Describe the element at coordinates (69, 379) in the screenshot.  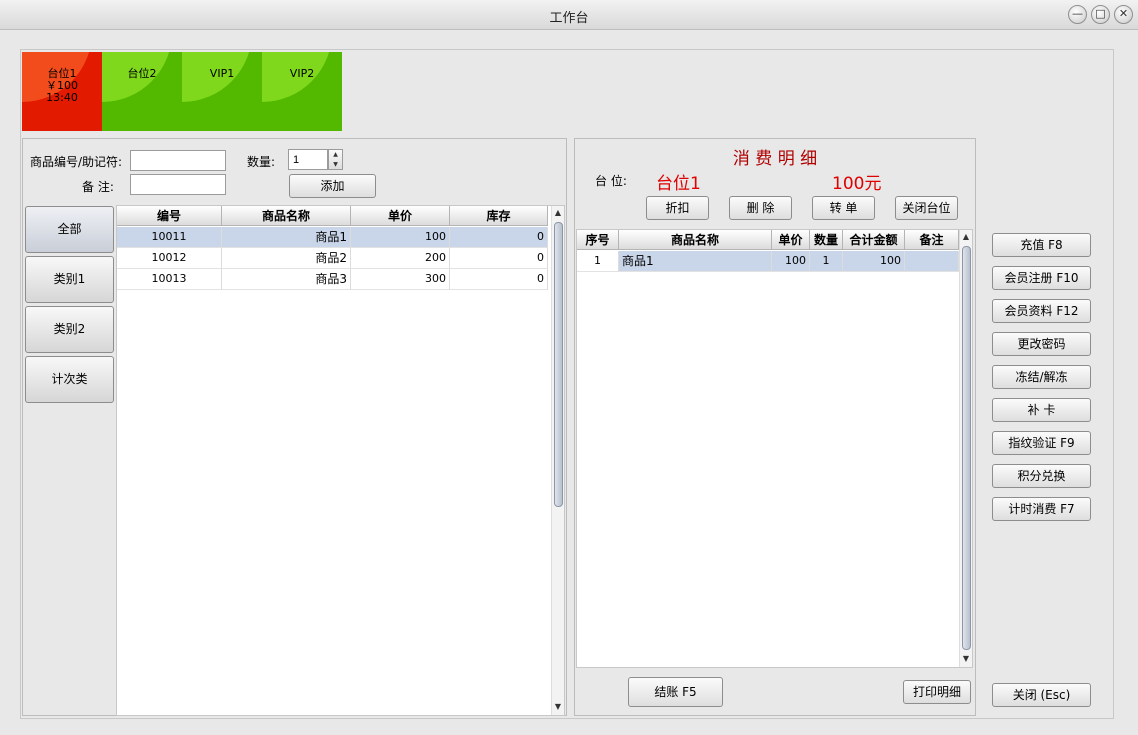
I see `category-count-button: 计次类` at that location.